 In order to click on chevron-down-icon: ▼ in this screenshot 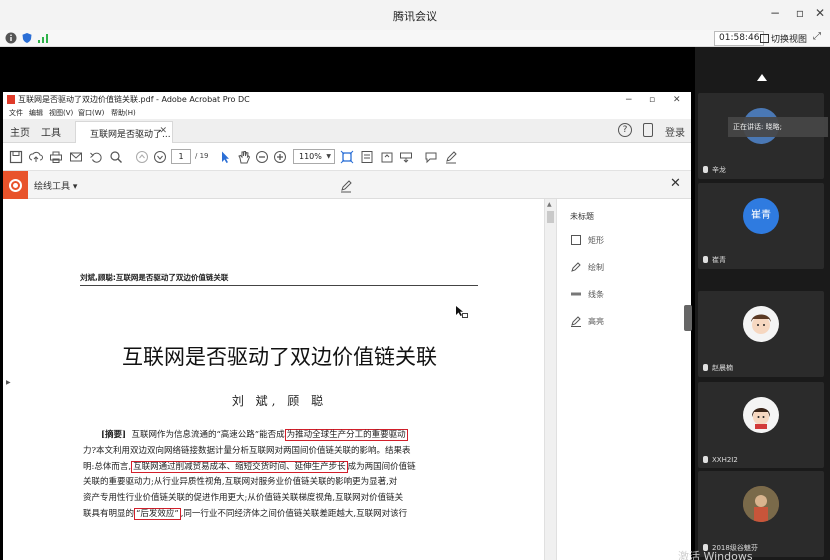, I will do `click(328, 156)`.